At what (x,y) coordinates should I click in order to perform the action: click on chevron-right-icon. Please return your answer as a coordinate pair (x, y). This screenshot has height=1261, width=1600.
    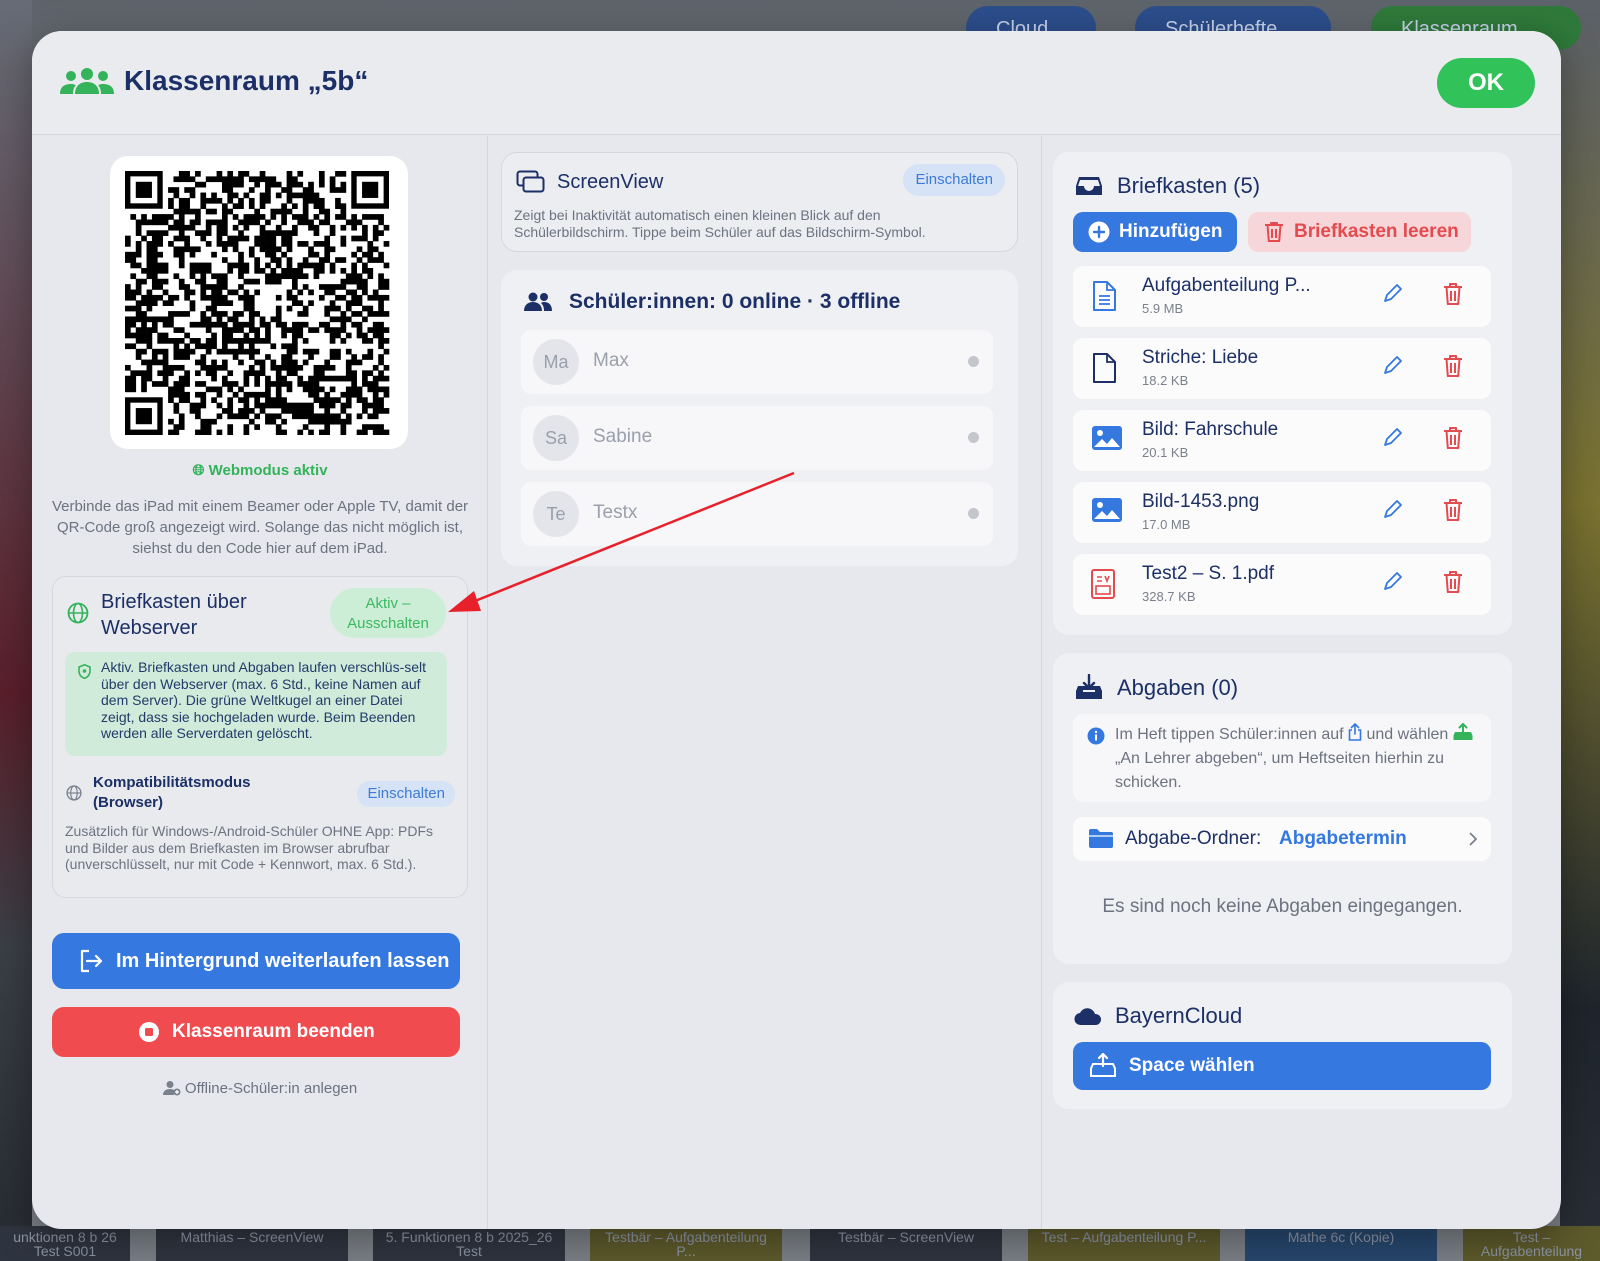
    Looking at the image, I should click on (1473, 839).